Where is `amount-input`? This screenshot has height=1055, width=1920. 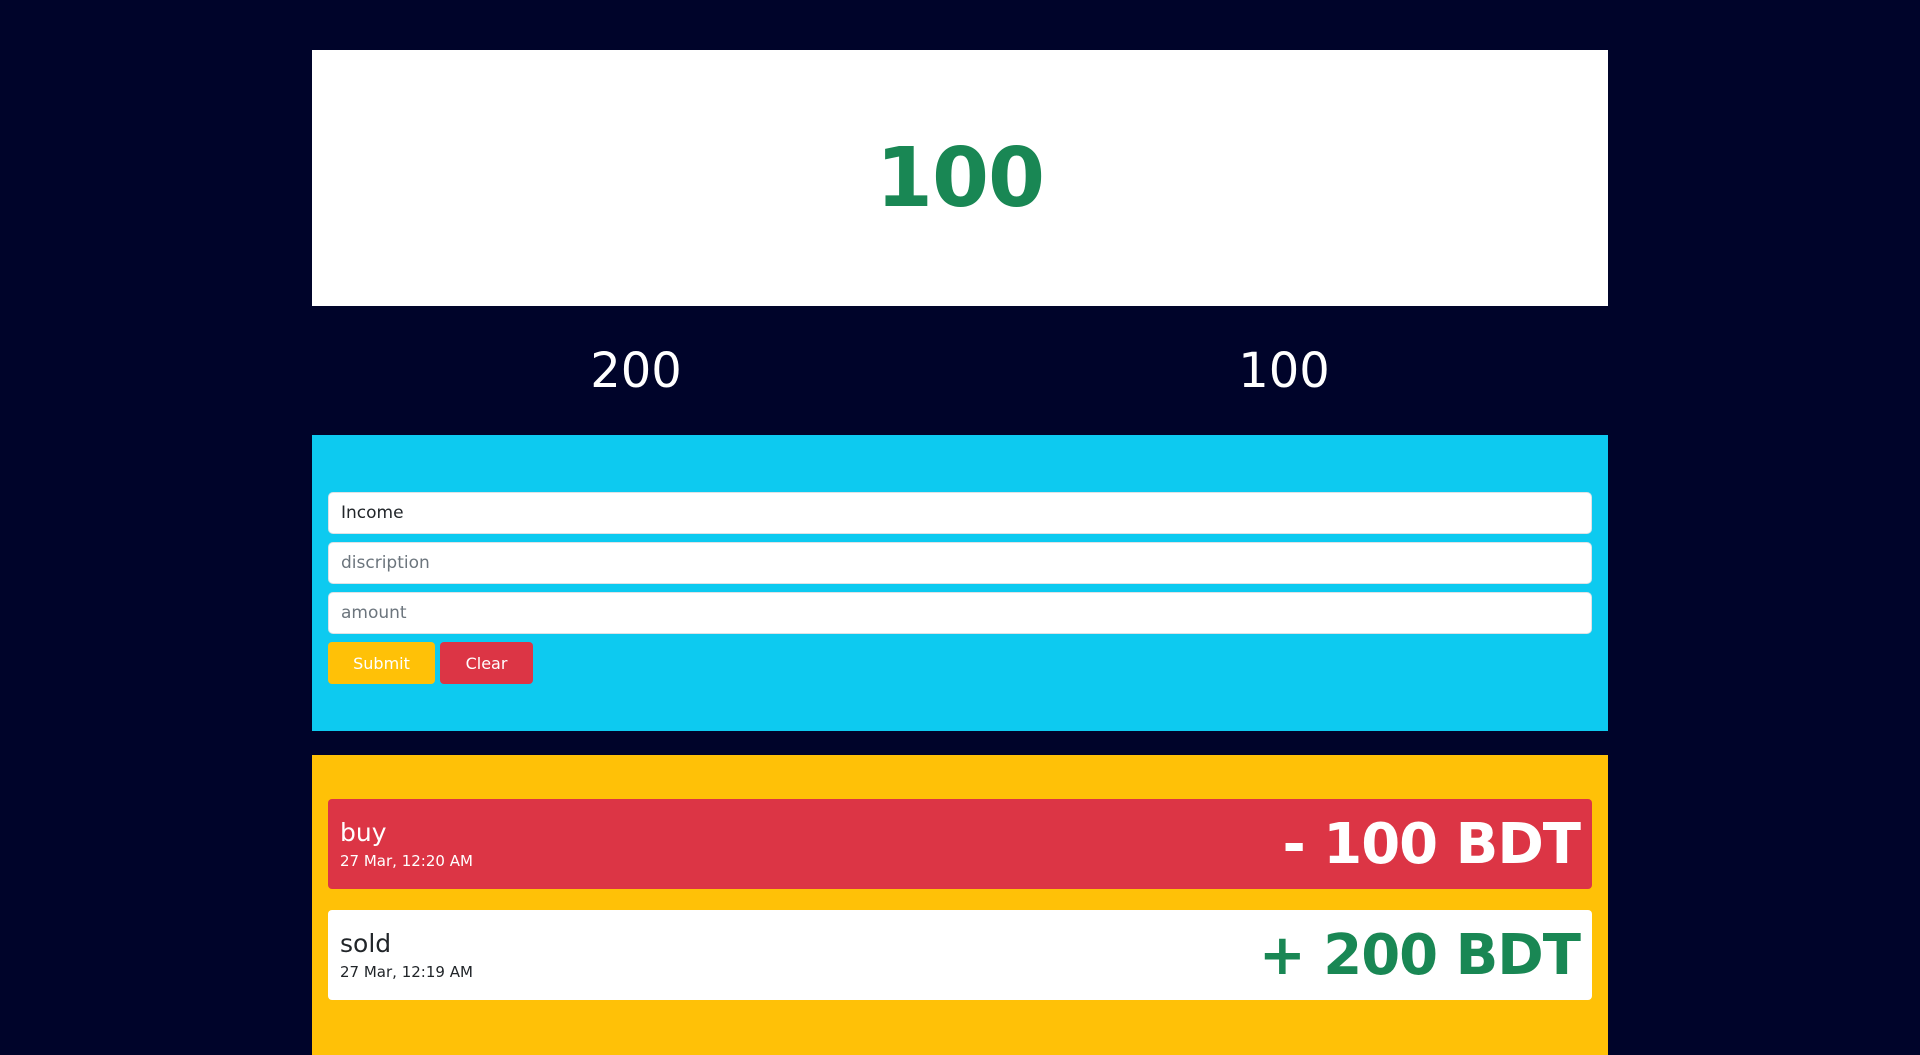 amount-input is located at coordinates (960, 613).